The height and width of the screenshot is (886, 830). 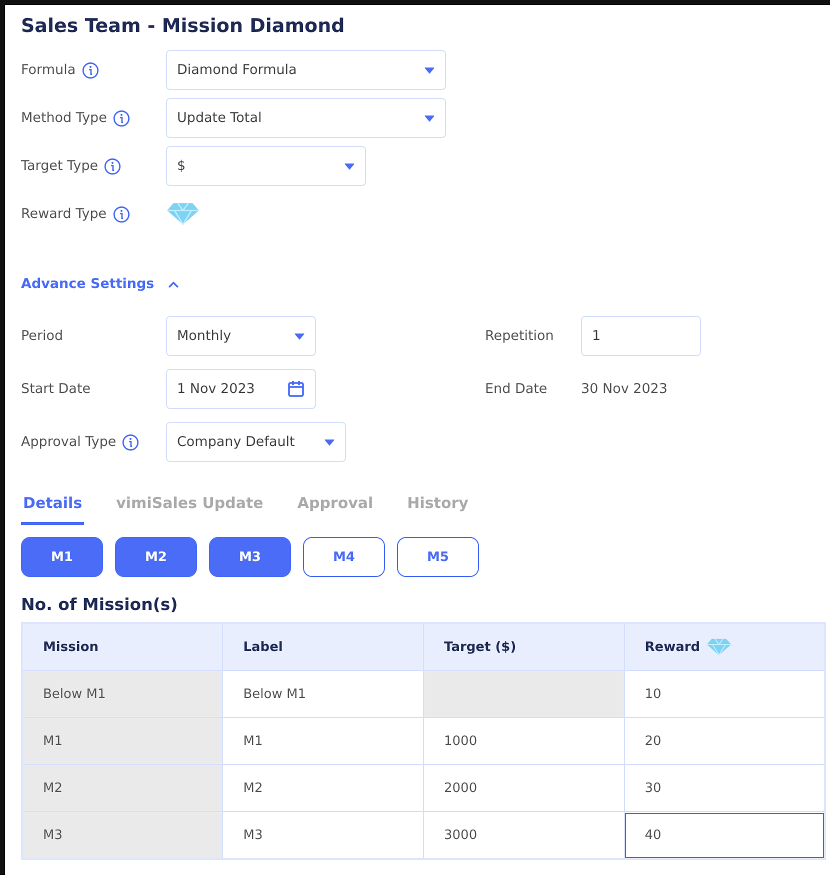 I want to click on column-header: Reward, so click(x=724, y=646).